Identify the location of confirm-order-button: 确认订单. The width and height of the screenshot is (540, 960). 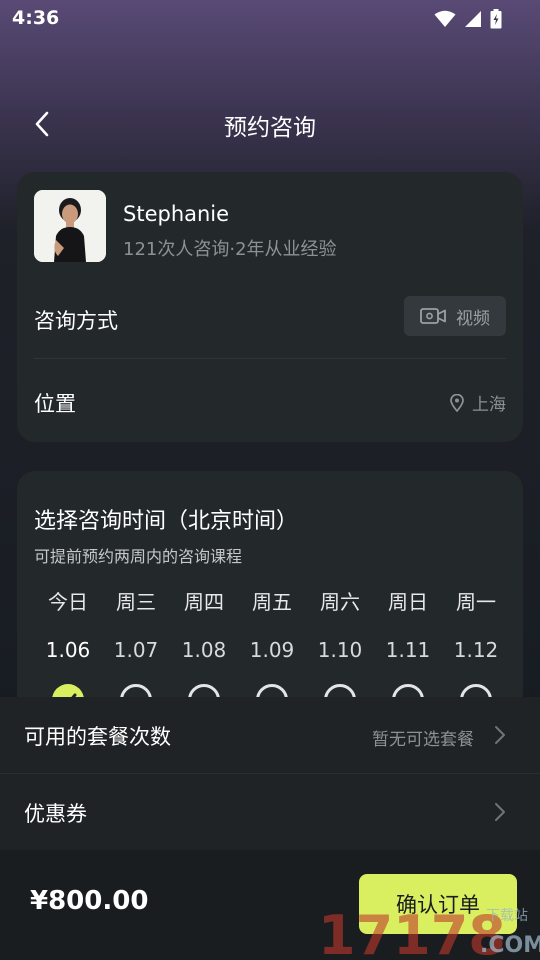
(438, 904).